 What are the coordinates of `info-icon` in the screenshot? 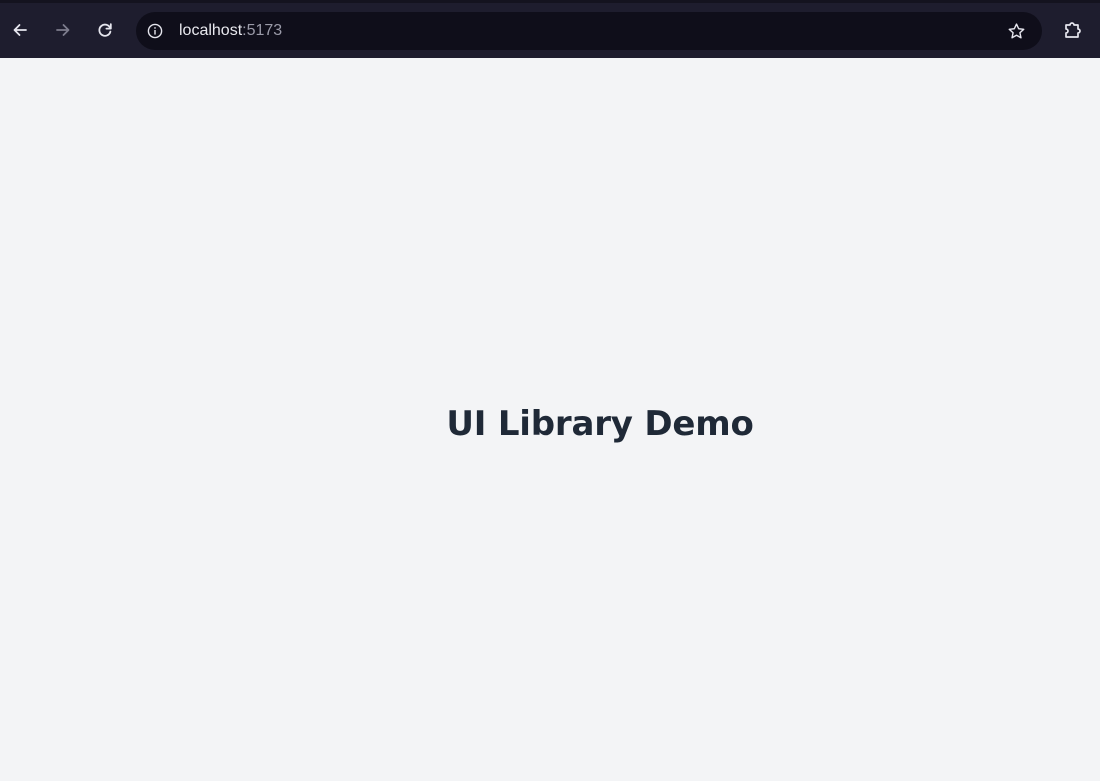 It's located at (155, 31).